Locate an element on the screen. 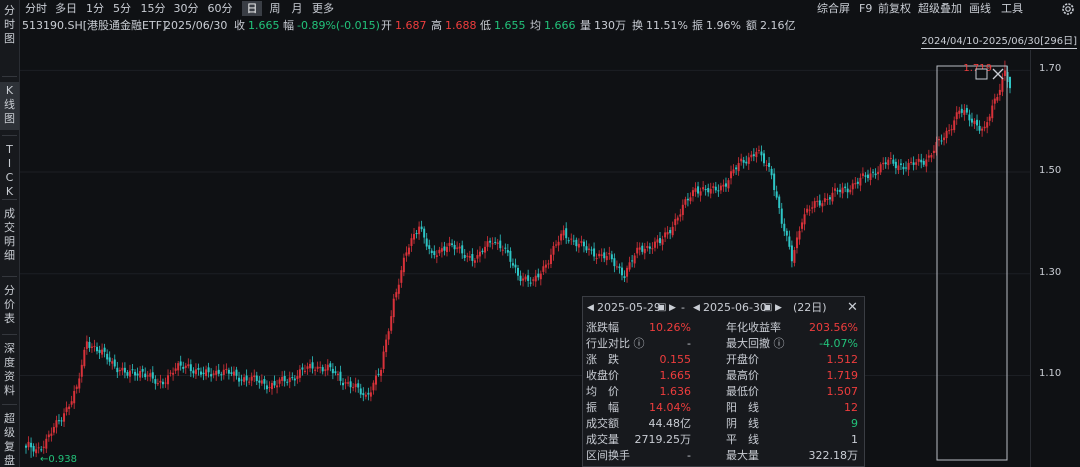  side-tab-char: 级 is located at coordinates (9, 432).